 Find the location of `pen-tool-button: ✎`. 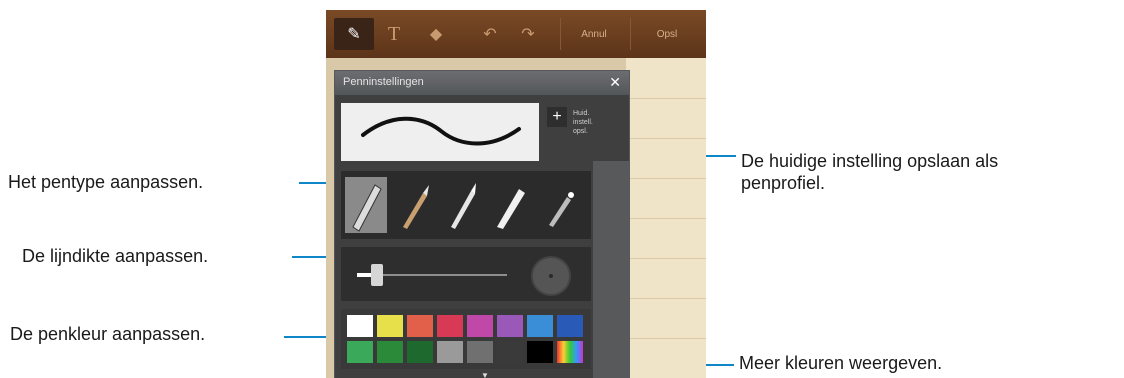

pen-tool-button: ✎ is located at coordinates (354, 34).